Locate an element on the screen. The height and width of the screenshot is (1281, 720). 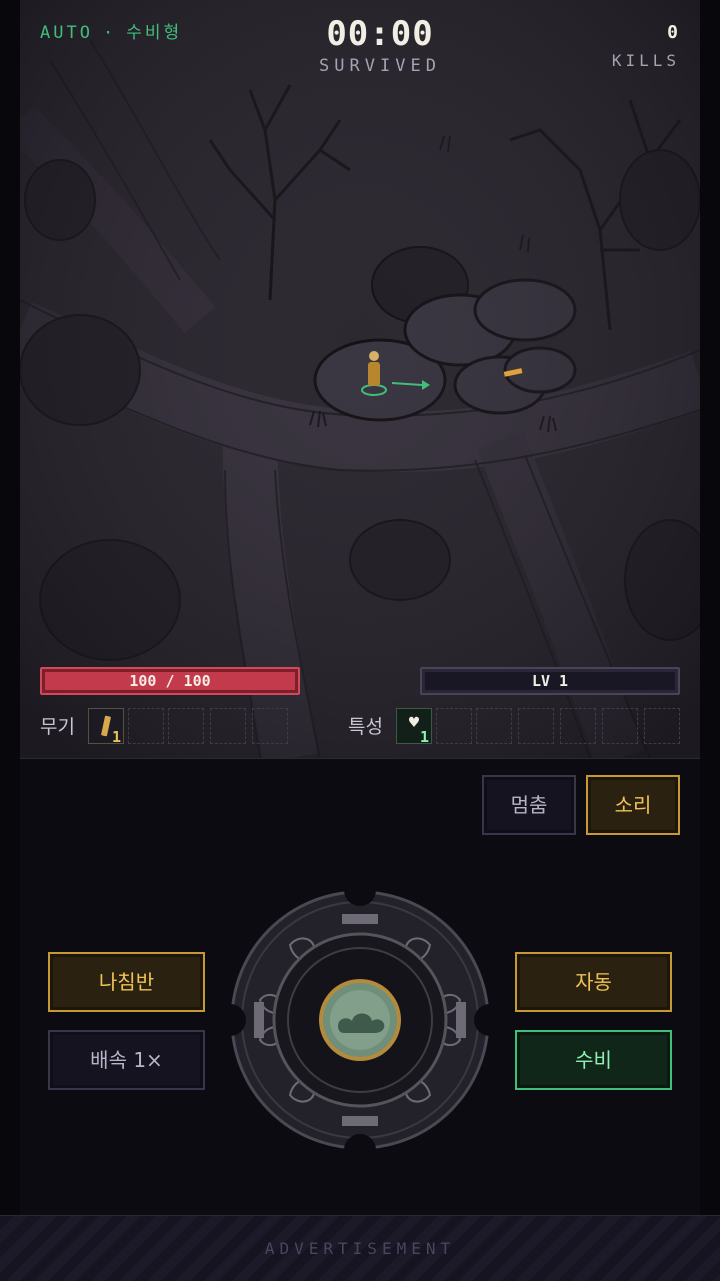
joystick-knob is located at coordinates (360, 1020).